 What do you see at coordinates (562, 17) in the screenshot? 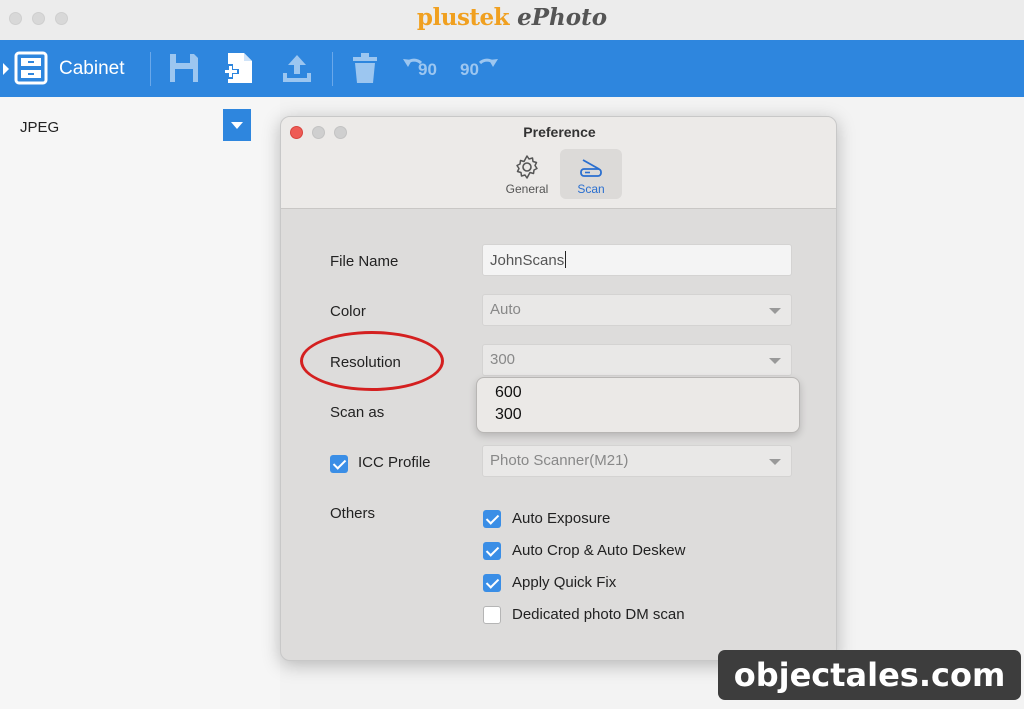
I see `app-name: ePhoto` at bounding box center [562, 17].